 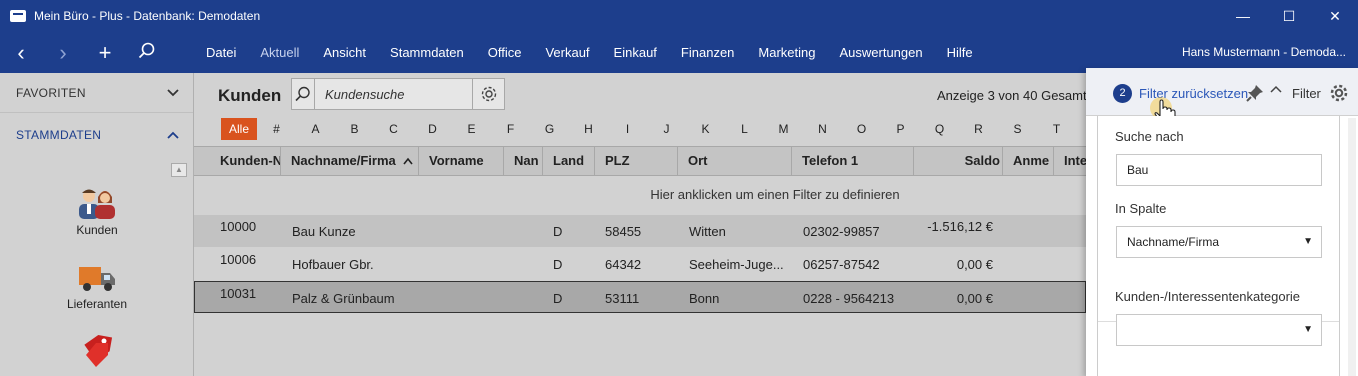 What do you see at coordinates (1173, 242) in the screenshot?
I see `column-select-value: Nachname/Firma` at bounding box center [1173, 242].